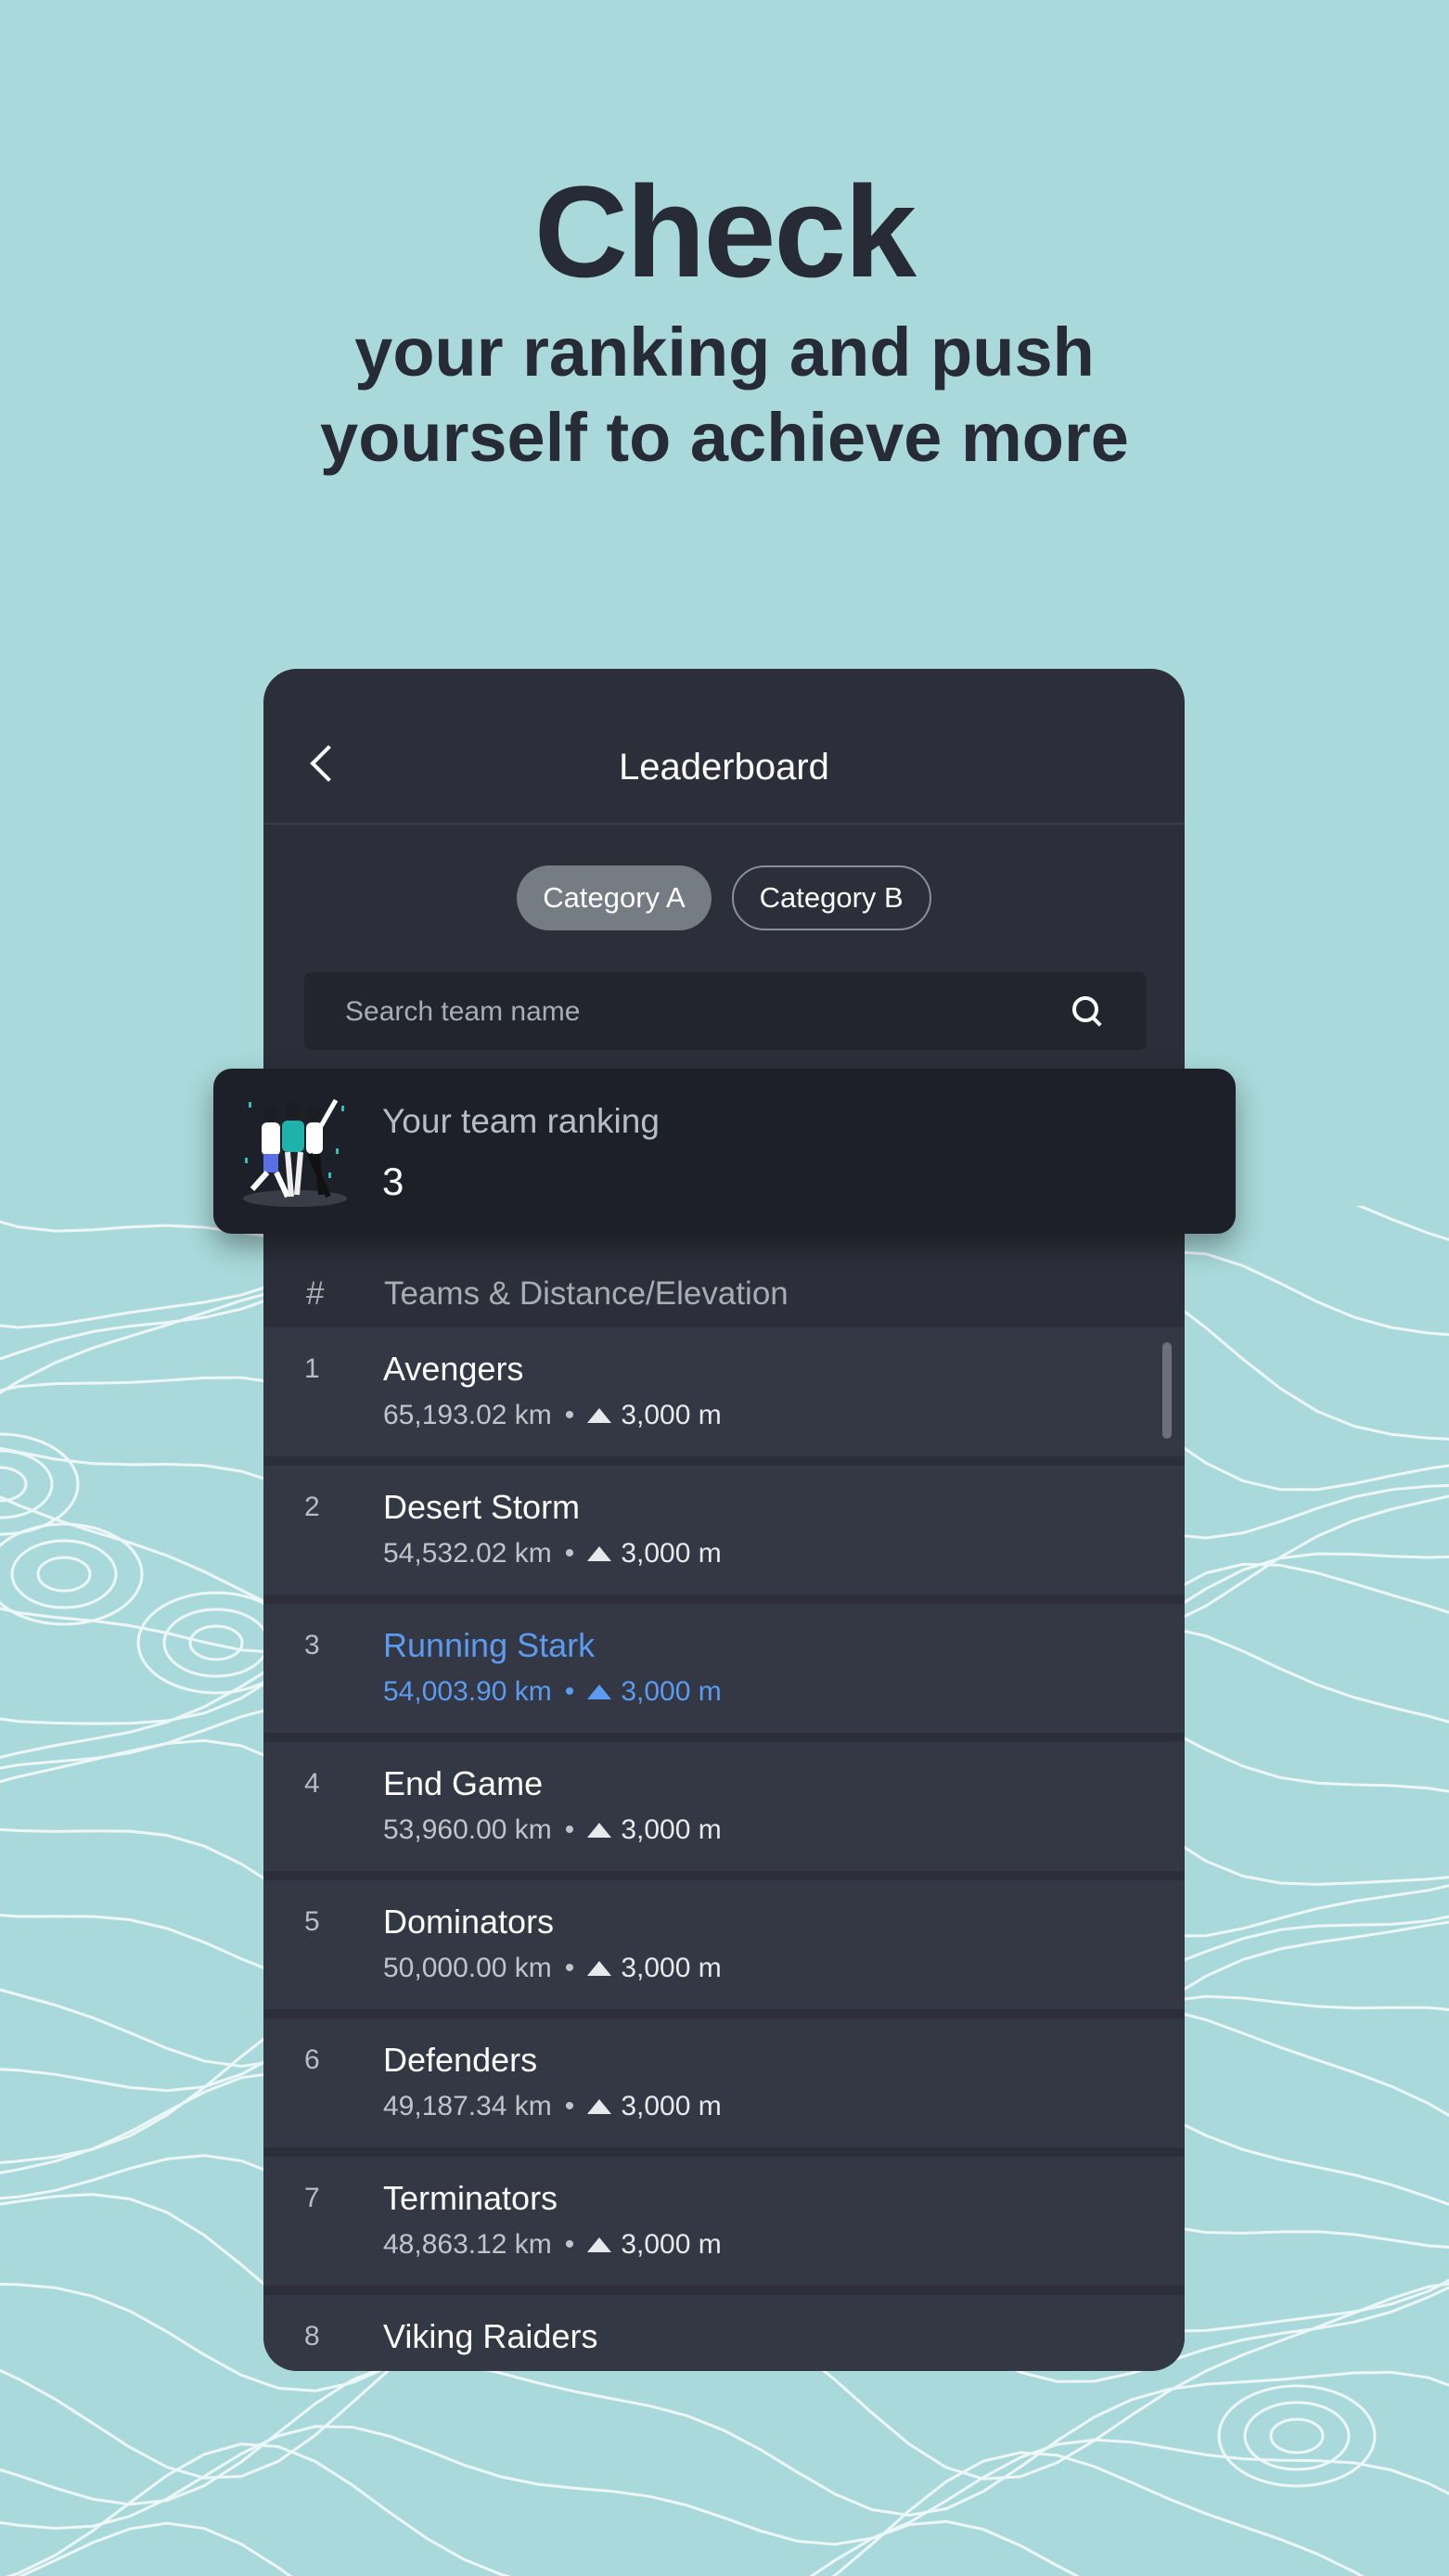 The image size is (1449, 2576). I want to click on team-distance: 53,960.00 km, so click(468, 1829).